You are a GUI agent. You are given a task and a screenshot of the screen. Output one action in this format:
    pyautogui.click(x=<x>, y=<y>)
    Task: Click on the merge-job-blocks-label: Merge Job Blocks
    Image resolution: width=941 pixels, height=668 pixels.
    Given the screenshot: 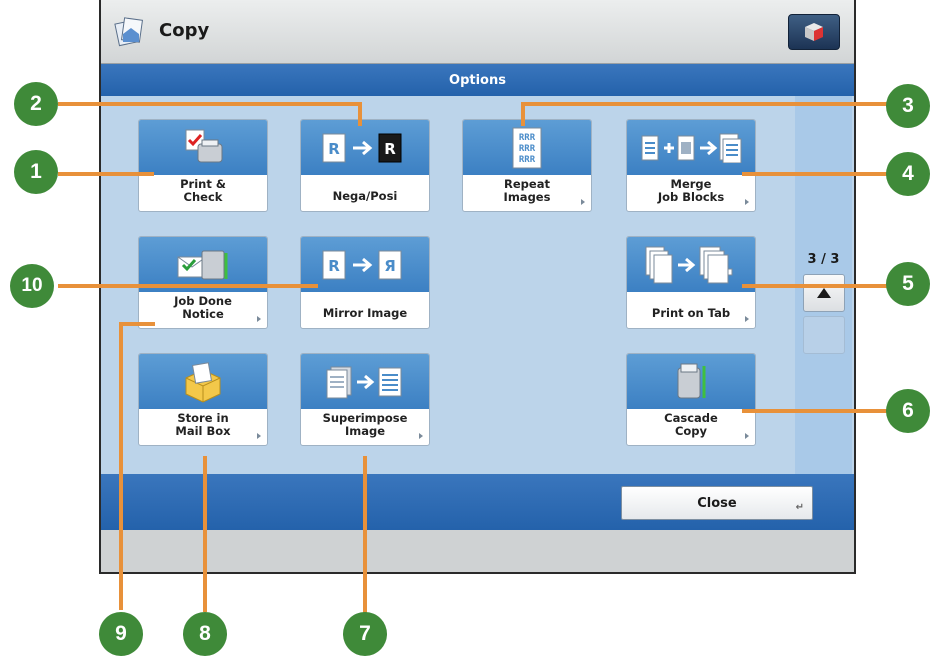 What is the action you would take?
    pyautogui.click(x=691, y=190)
    